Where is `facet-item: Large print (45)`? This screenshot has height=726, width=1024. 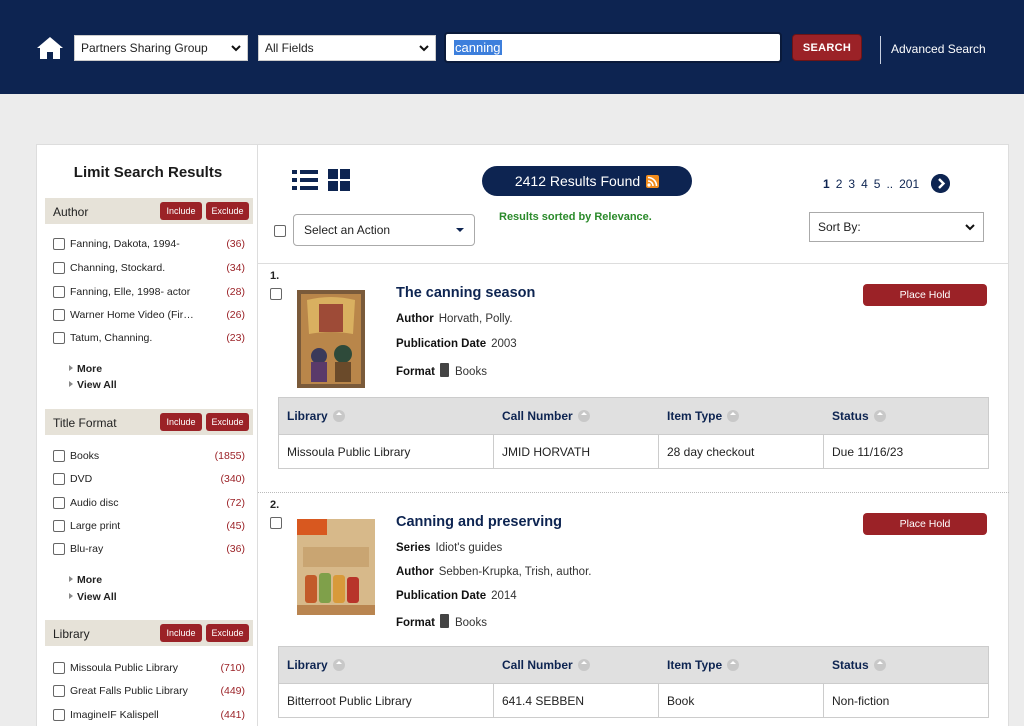
facet-item: Large print (45) is located at coordinates (149, 526).